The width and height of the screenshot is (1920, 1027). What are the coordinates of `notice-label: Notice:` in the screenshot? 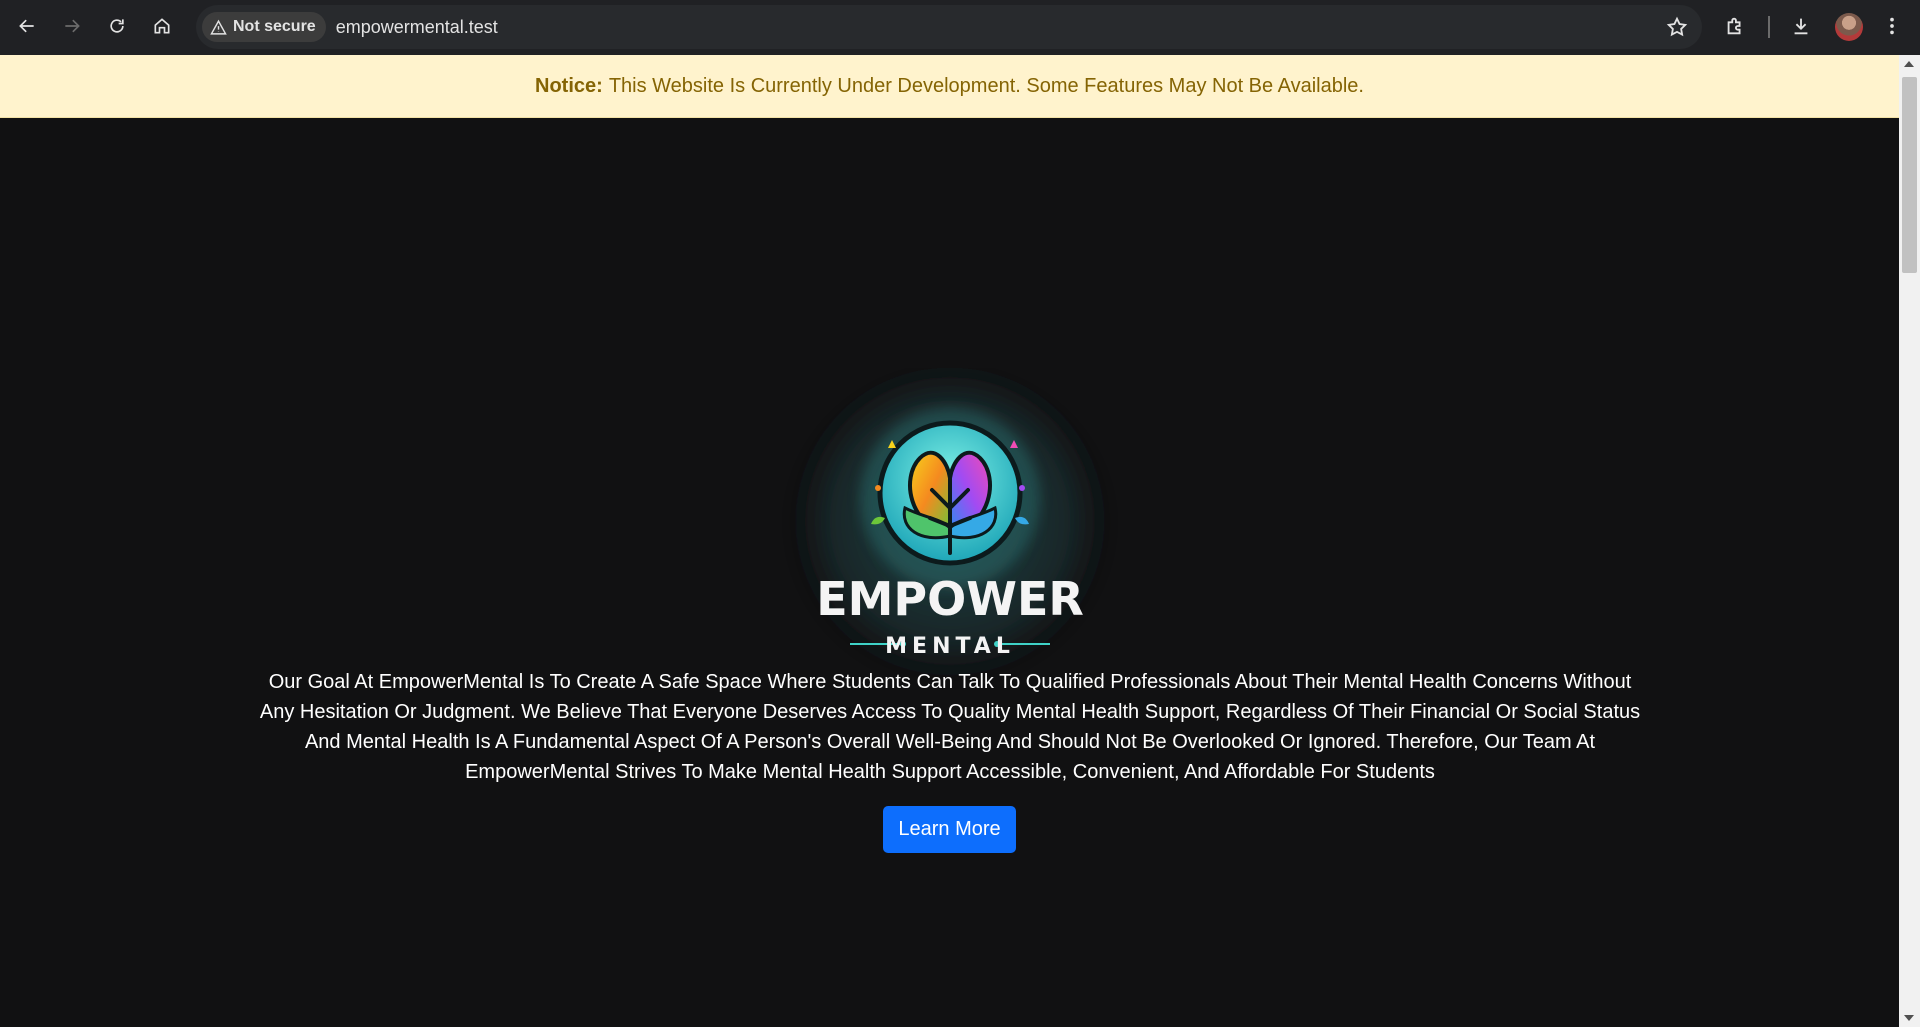 It's located at (569, 85).